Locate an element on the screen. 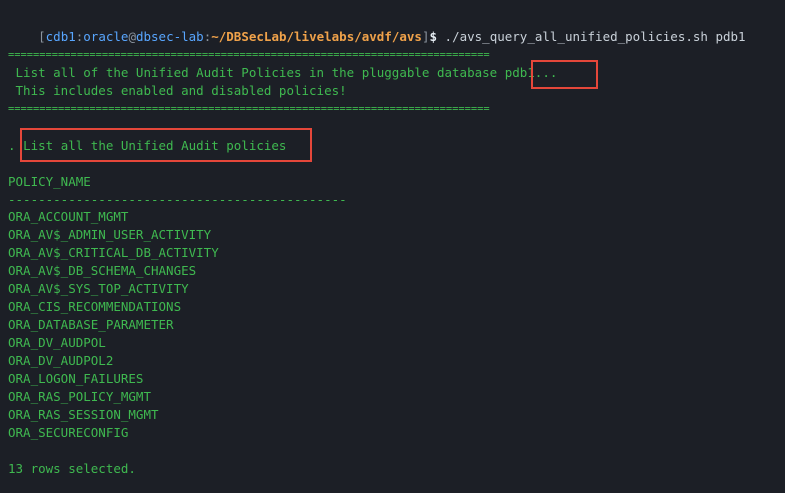 The height and width of the screenshot is (493, 785). table-row: ORA_AV$_SYS_TOP_ACTIVITY is located at coordinates (98, 288).